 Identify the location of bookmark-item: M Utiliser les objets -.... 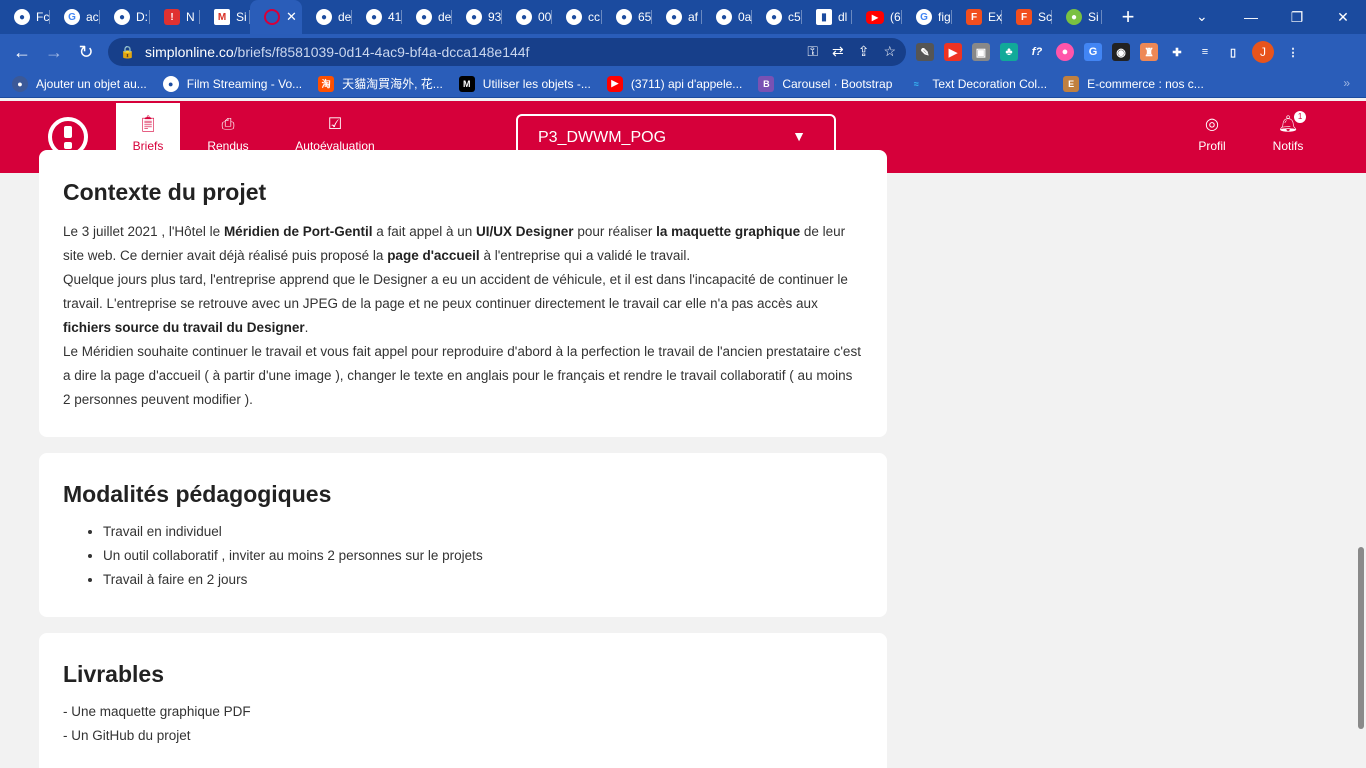
(524, 83).